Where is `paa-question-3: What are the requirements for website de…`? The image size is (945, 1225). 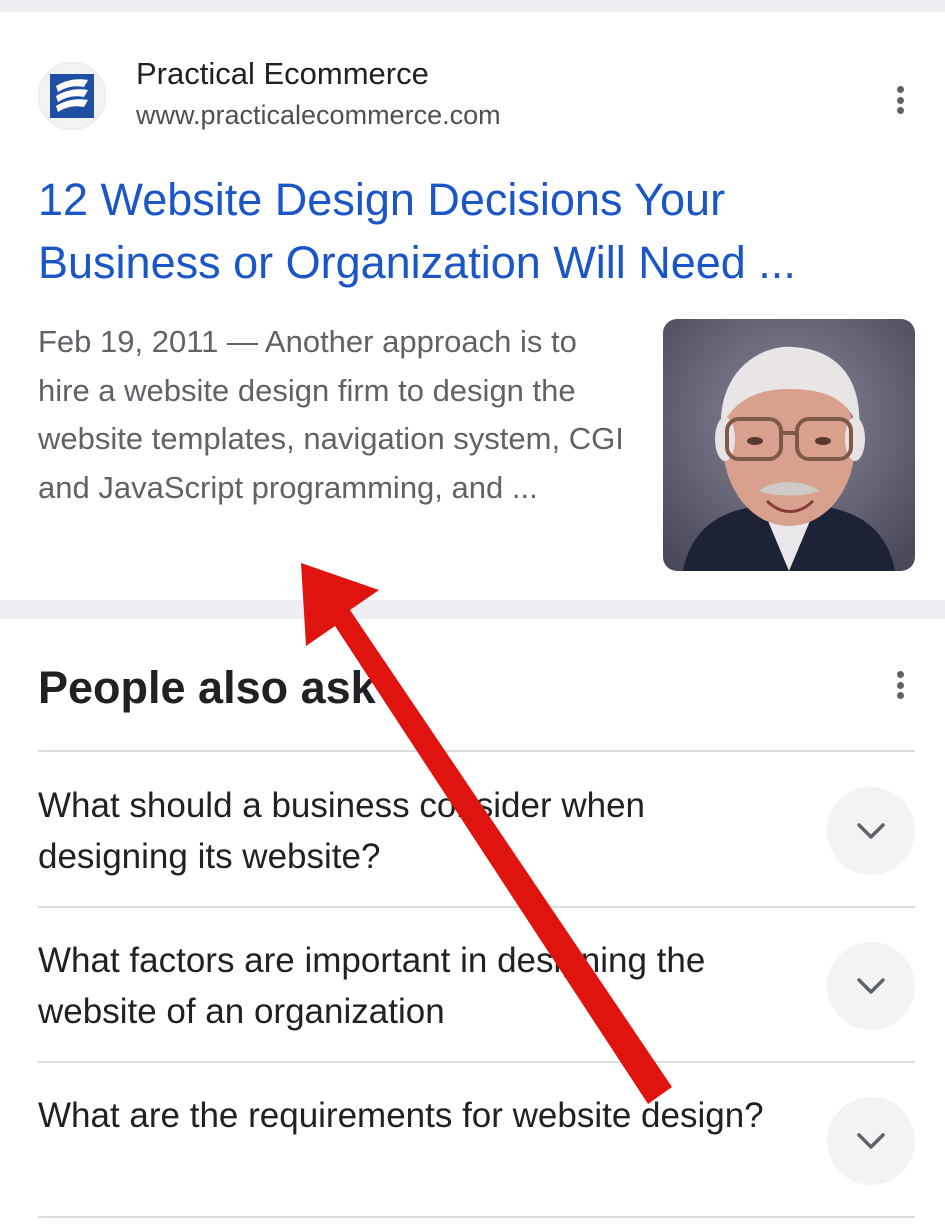 paa-question-3: What are the requirements for website de… is located at coordinates (418, 1115).